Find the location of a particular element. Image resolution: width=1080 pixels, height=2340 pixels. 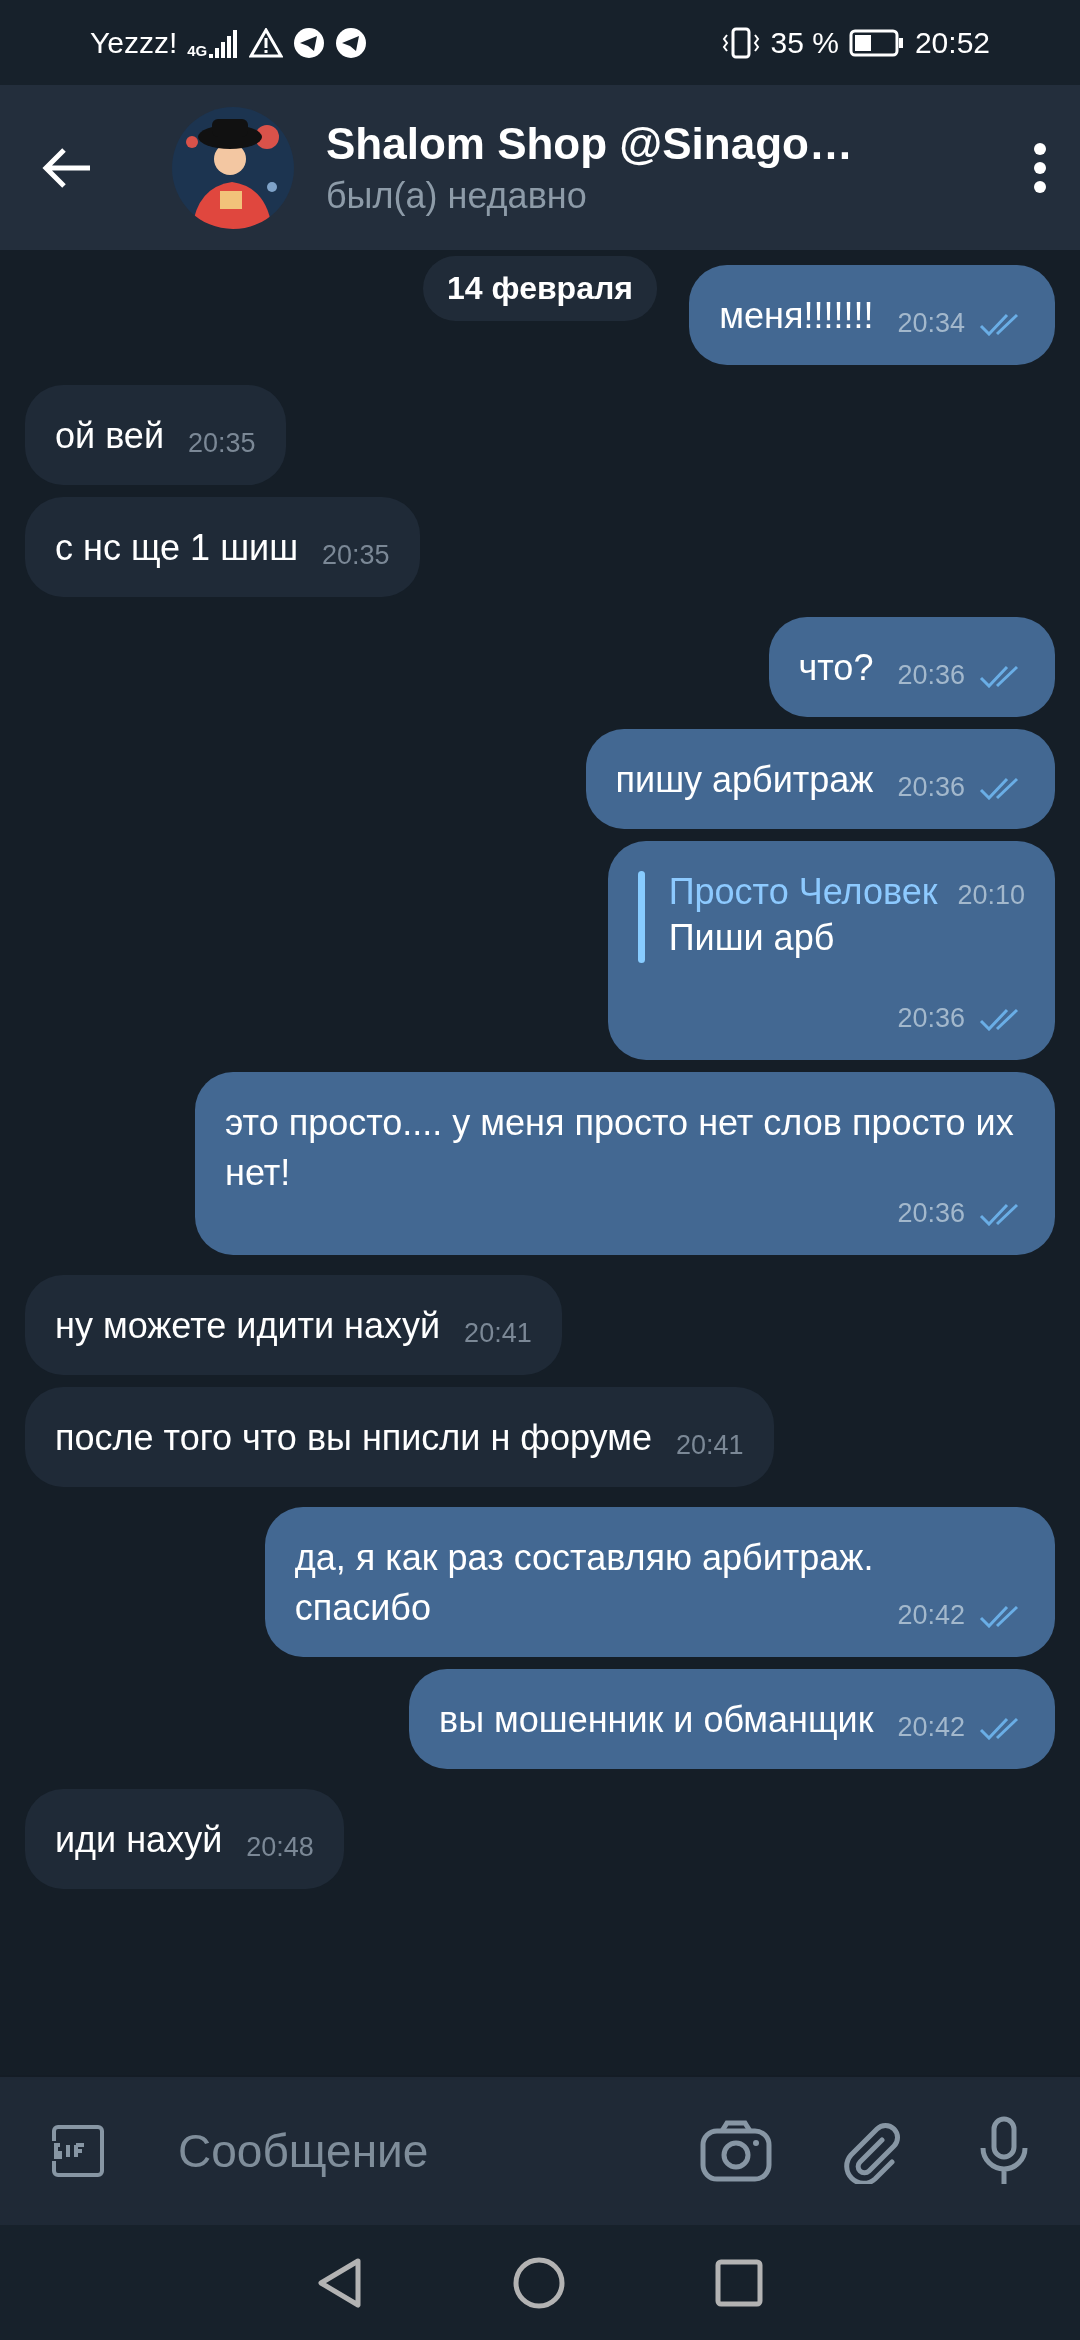

message-text: ой вей is located at coordinates (109, 436).